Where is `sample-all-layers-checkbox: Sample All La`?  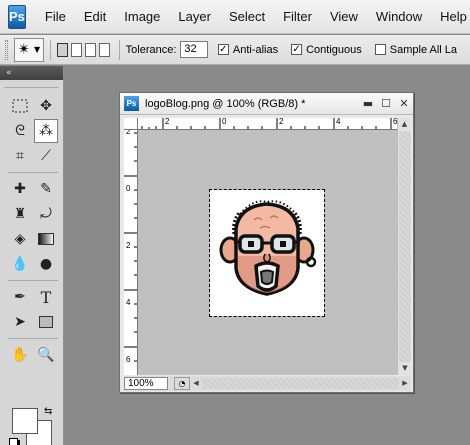 sample-all-layers-checkbox: Sample All La is located at coordinates (417, 49).